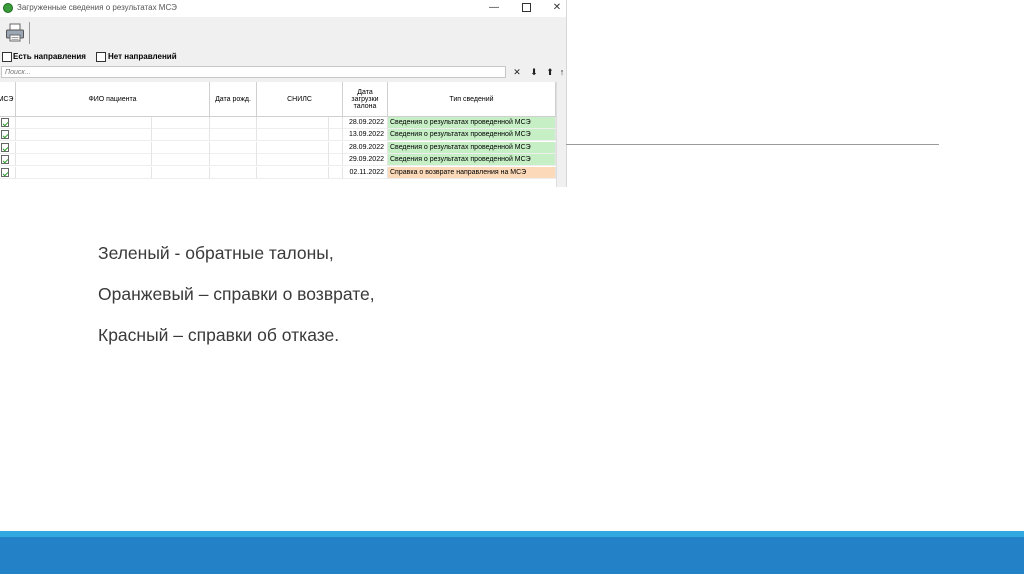  What do you see at coordinates (236, 294) in the screenshot?
I see `legend-orange: Оранжевый – справки о возврате,` at bounding box center [236, 294].